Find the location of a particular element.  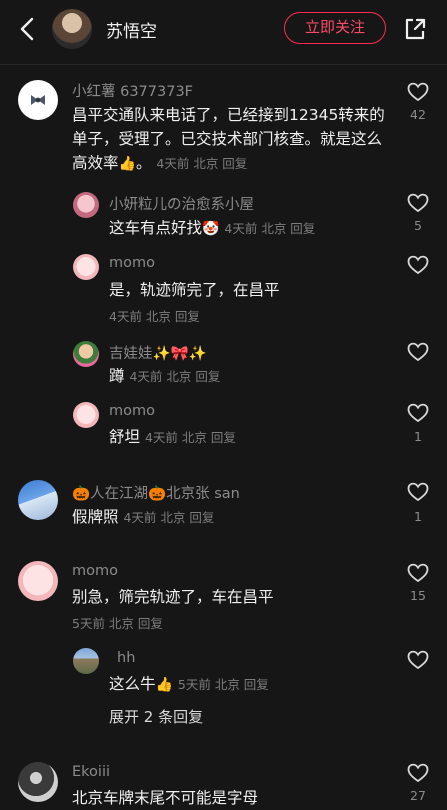

bow-logo-icon is located at coordinates (38, 100).